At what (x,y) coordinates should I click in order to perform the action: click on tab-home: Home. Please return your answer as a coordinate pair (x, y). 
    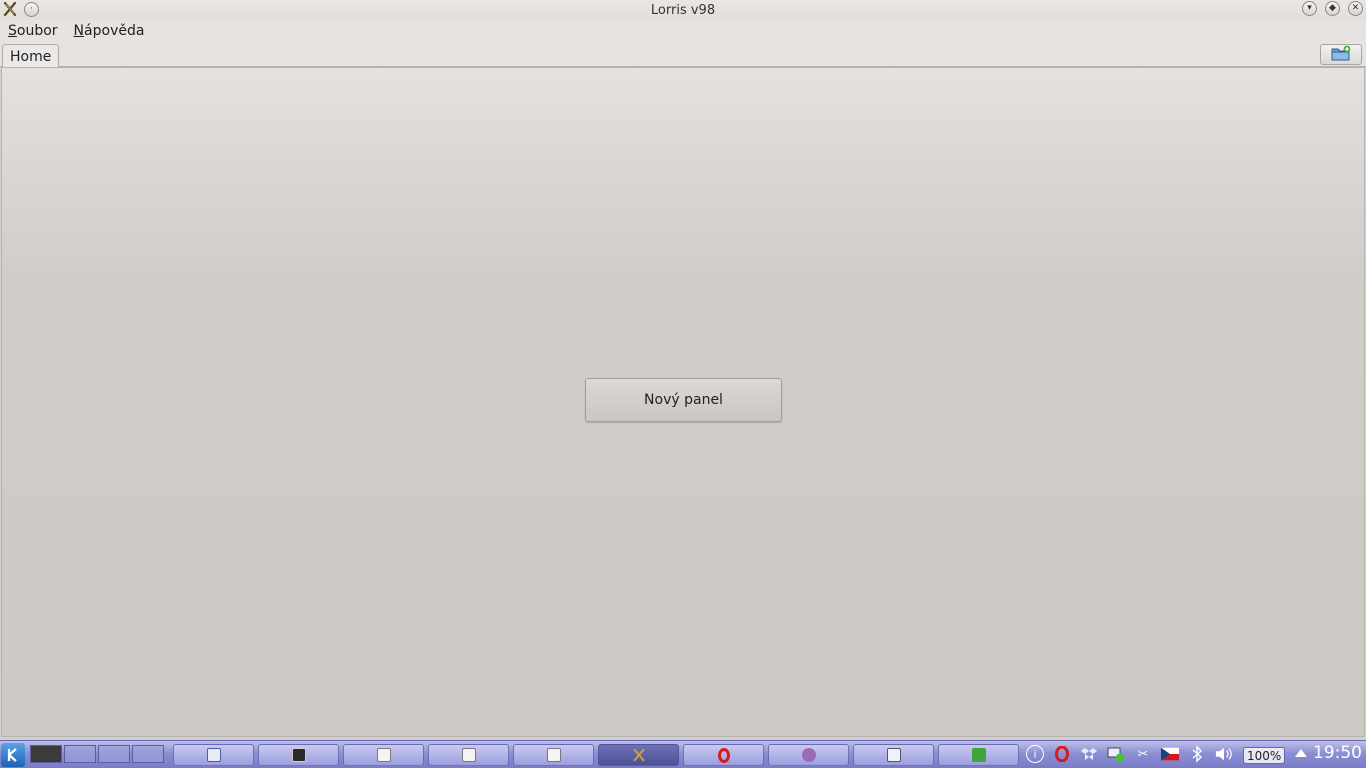
    Looking at the image, I should click on (31, 56).